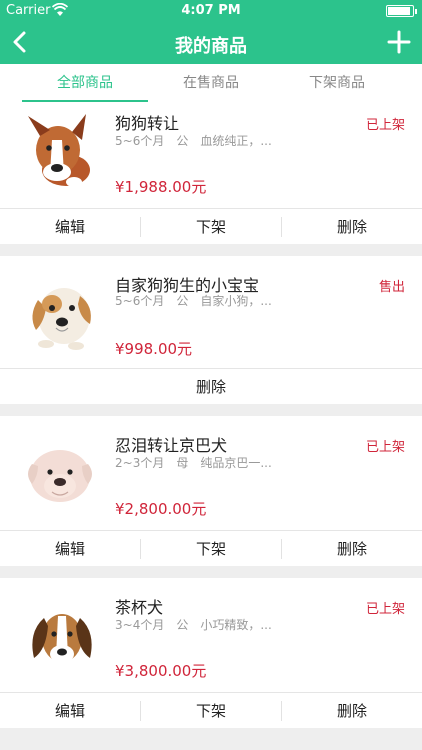 This screenshot has width=422, height=750. I want to click on page-title: 我的商品, so click(211, 46).